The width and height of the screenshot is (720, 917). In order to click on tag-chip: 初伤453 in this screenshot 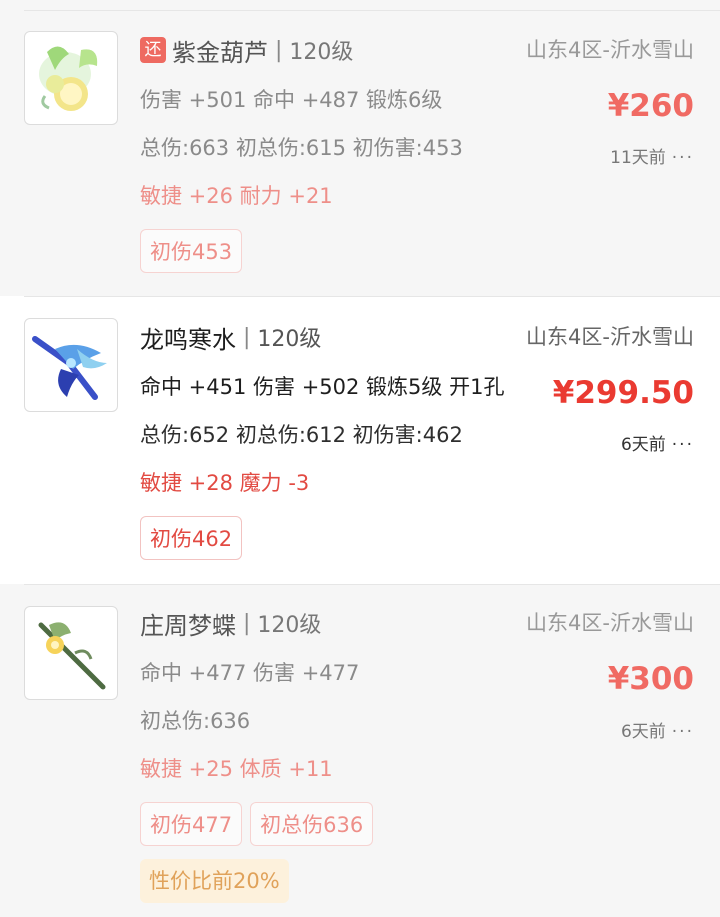, I will do `click(191, 251)`.